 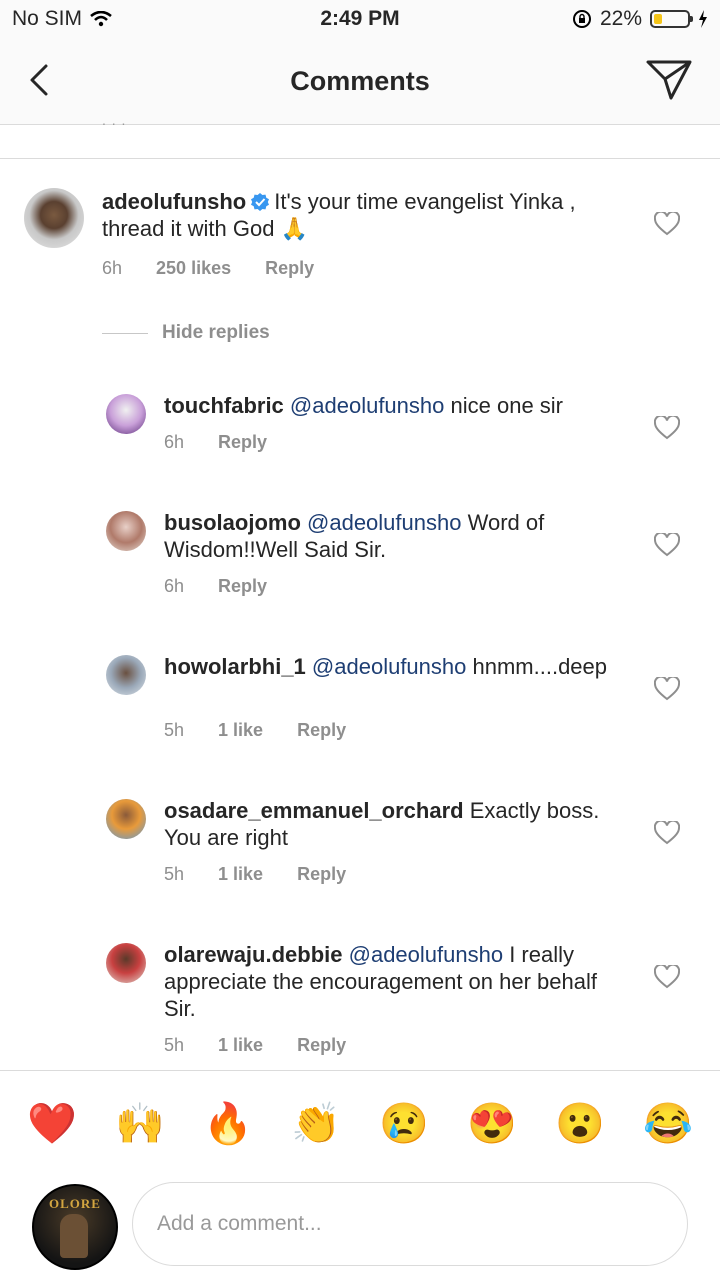 I want to click on emoji-crying: 😢, so click(x=404, y=1124).